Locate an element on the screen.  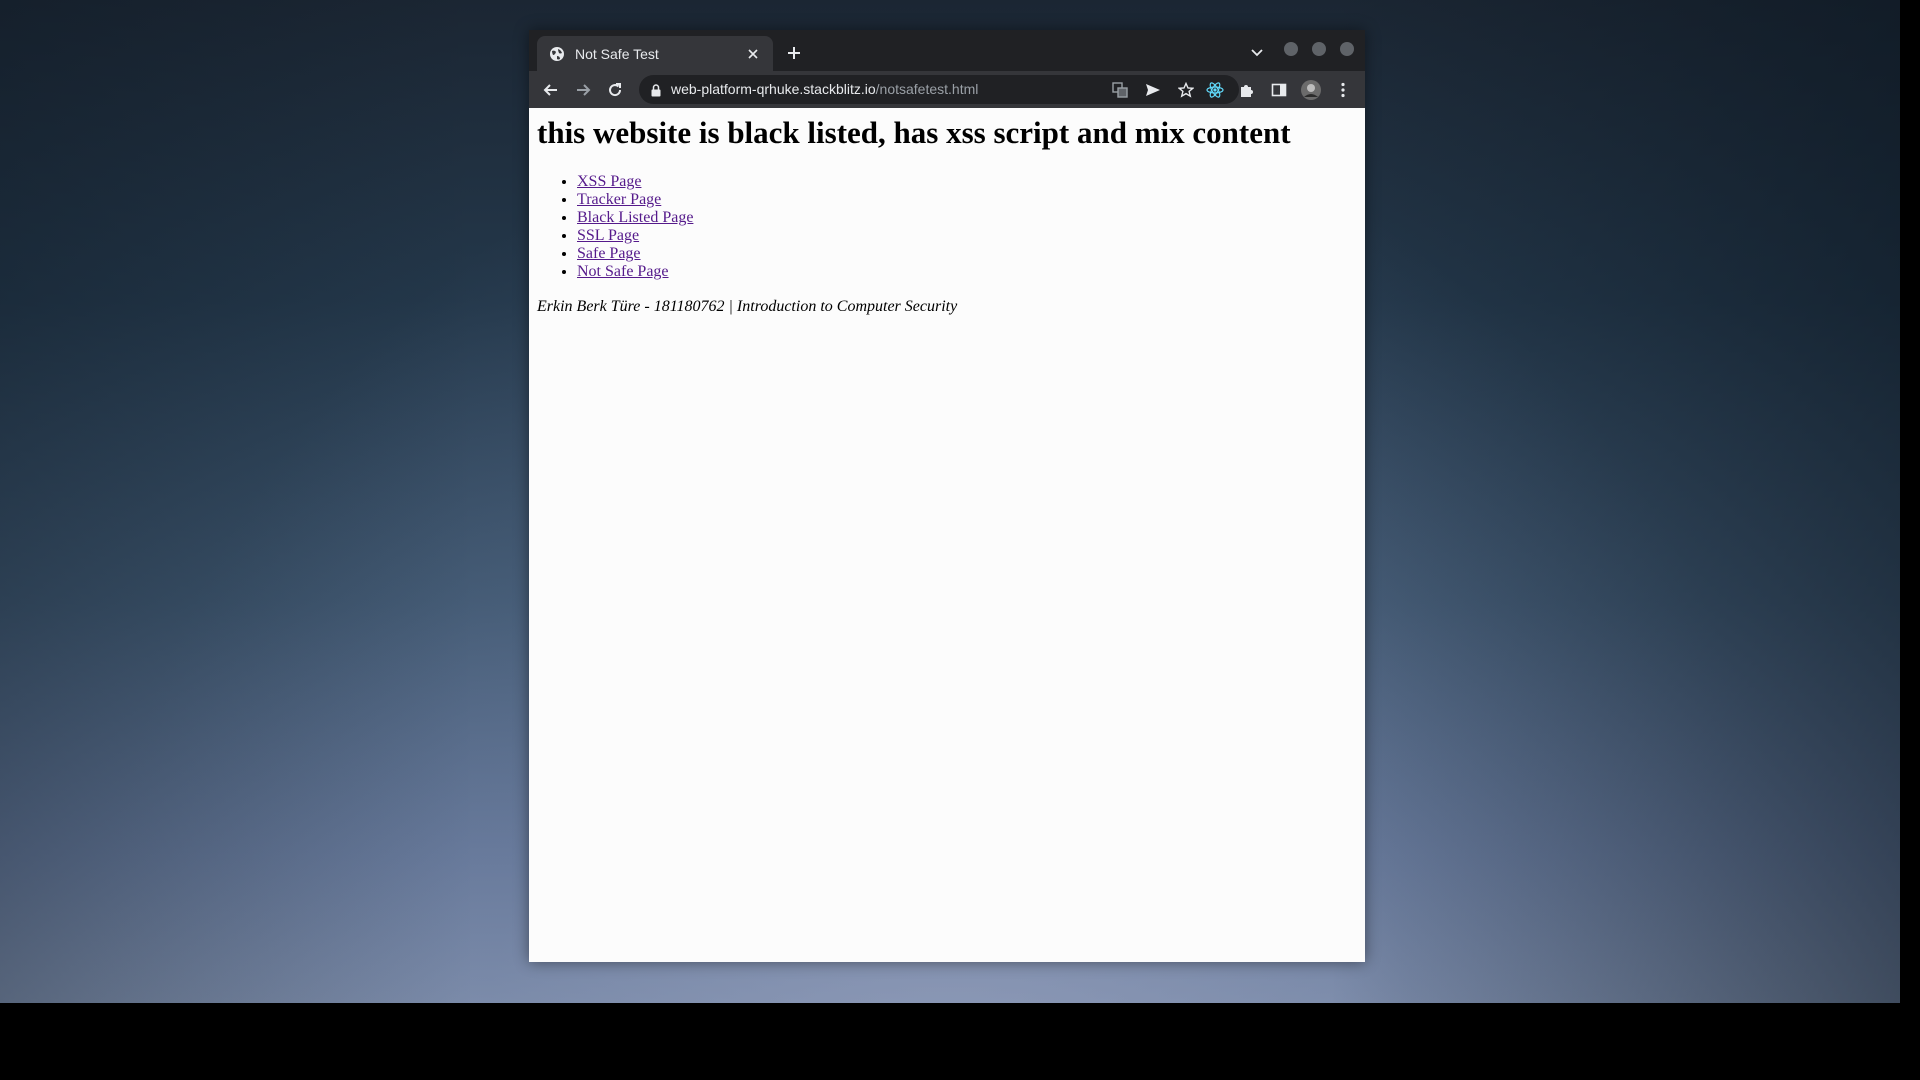
arrow-right-icon is located at coordinates (583, 90).